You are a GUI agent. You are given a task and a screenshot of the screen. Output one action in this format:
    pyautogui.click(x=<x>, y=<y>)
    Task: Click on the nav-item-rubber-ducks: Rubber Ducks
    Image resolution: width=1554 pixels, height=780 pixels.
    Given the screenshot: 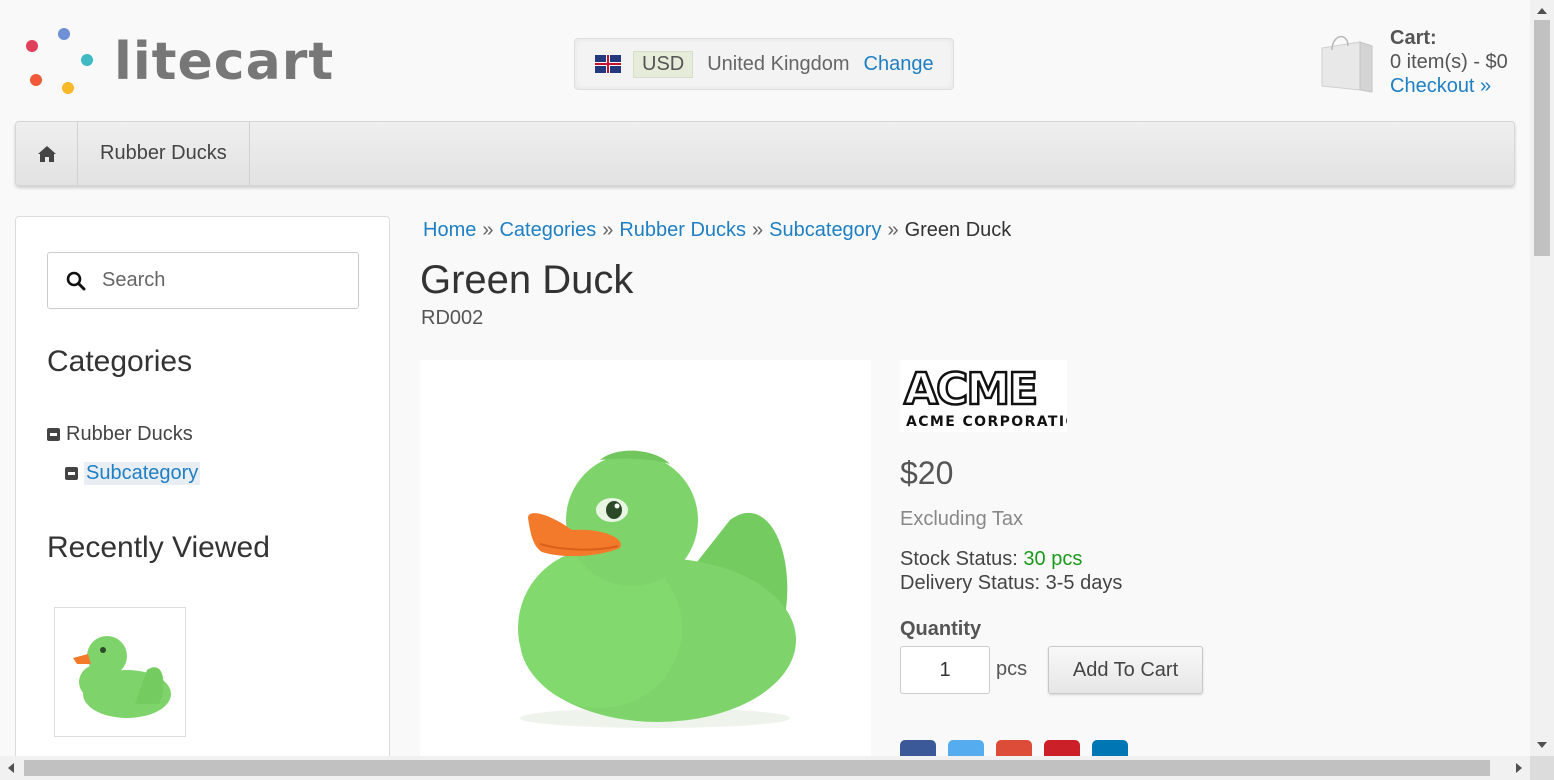 What is the action you would take?
    pyautogui.click(x=164, y=153)
    